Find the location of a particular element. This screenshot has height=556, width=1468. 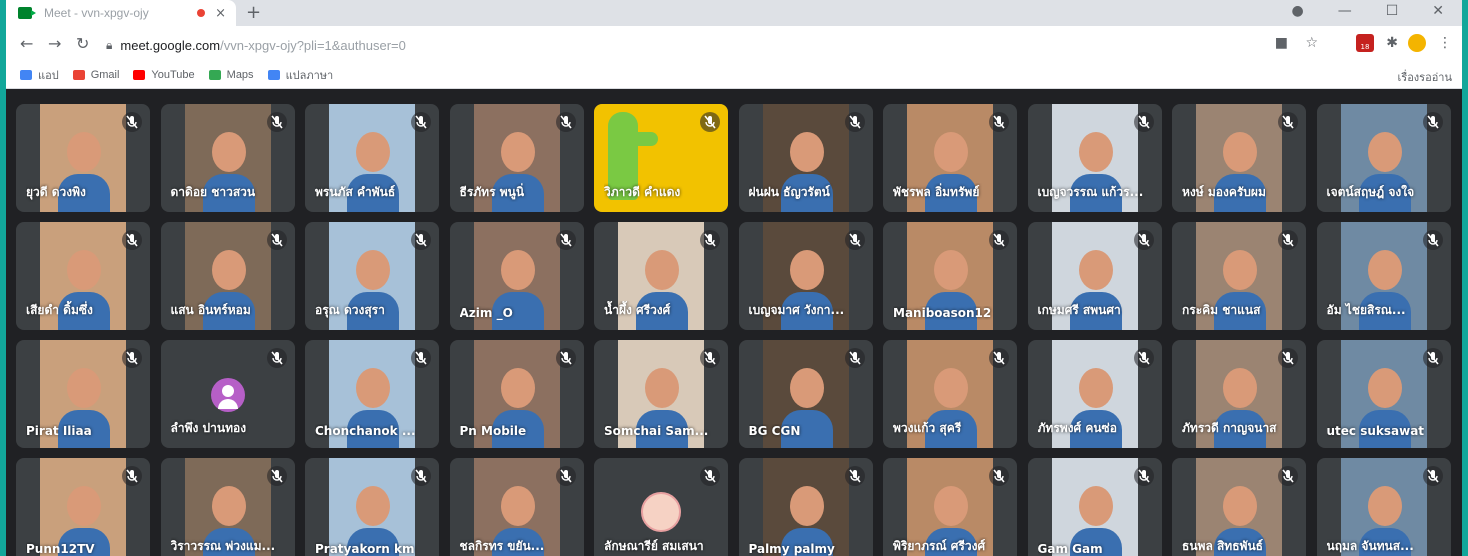

participant-tile: Gam Gam is located at coordinates (1094, 507).